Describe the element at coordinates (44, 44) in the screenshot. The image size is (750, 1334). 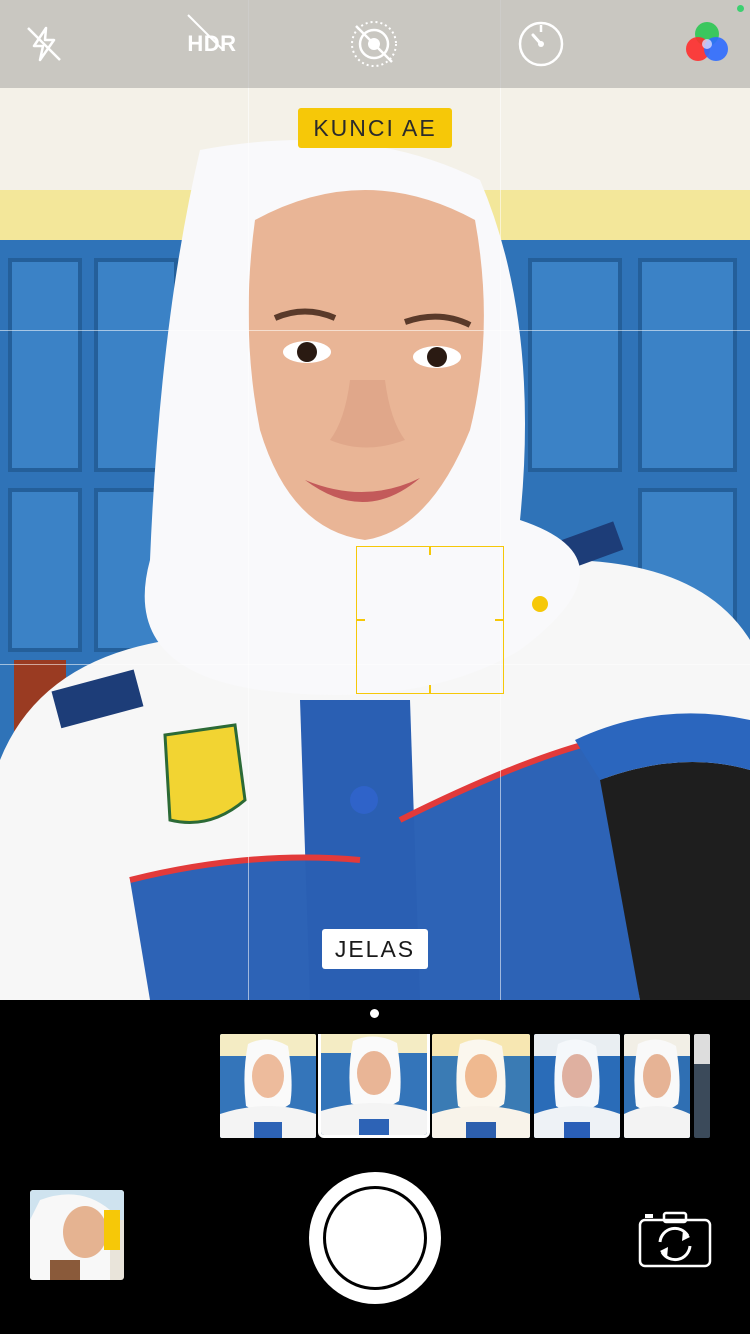
I see `flash-off-icon` at that location.